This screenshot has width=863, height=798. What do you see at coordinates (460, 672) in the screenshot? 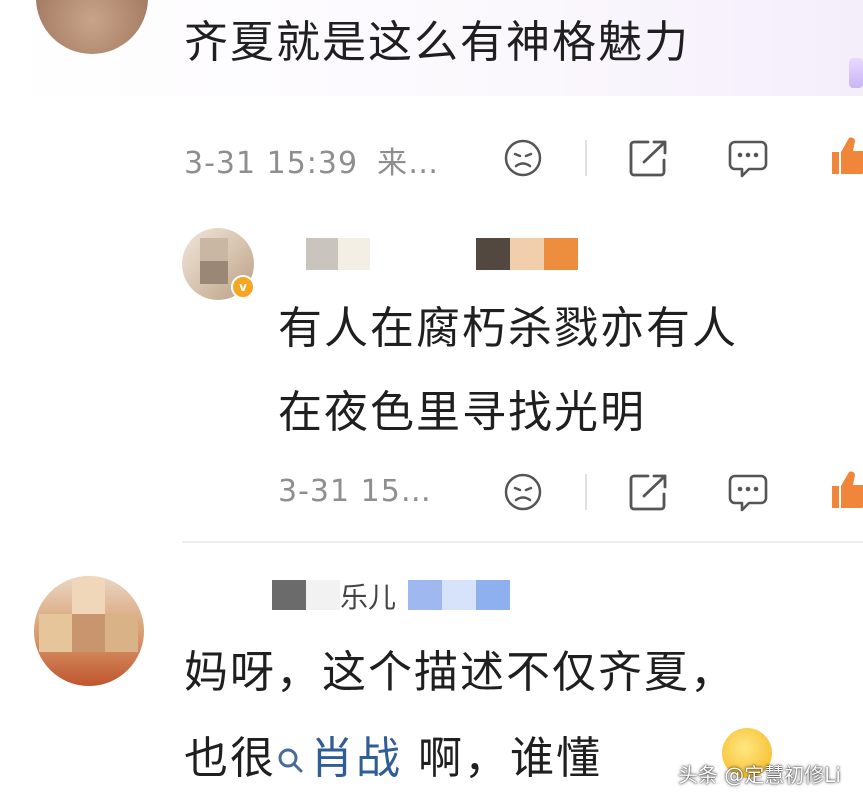
I see `comment-text-line1: 妈呀，这个描述不仅齐夏，` at bounding box center [460, 672].